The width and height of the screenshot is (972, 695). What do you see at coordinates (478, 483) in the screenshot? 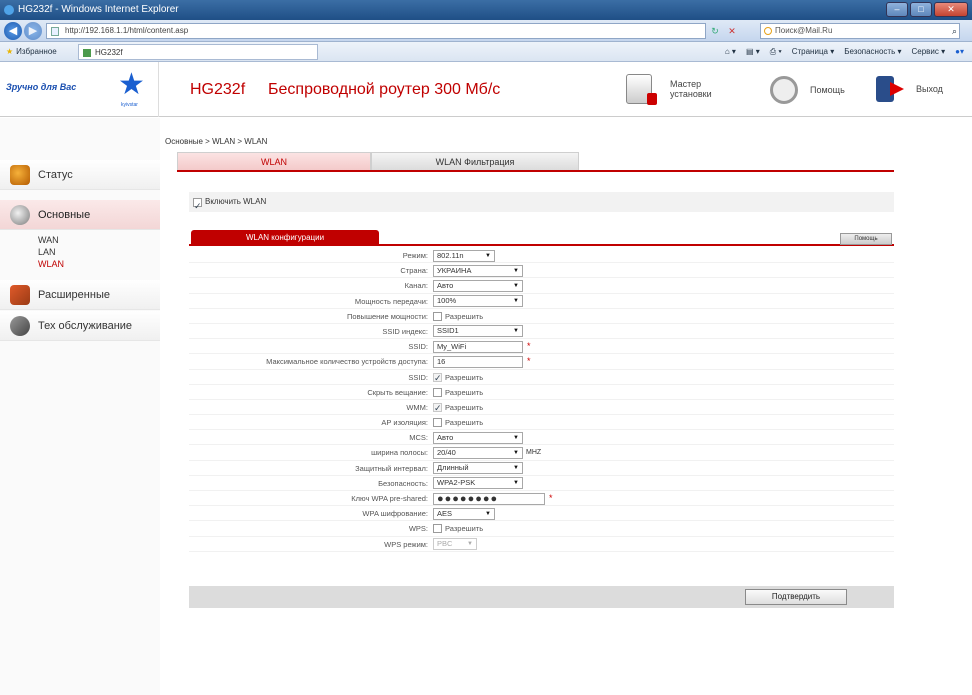
I see `security-select: WPA2-PSK ▼` at bounding box center [478, 483].